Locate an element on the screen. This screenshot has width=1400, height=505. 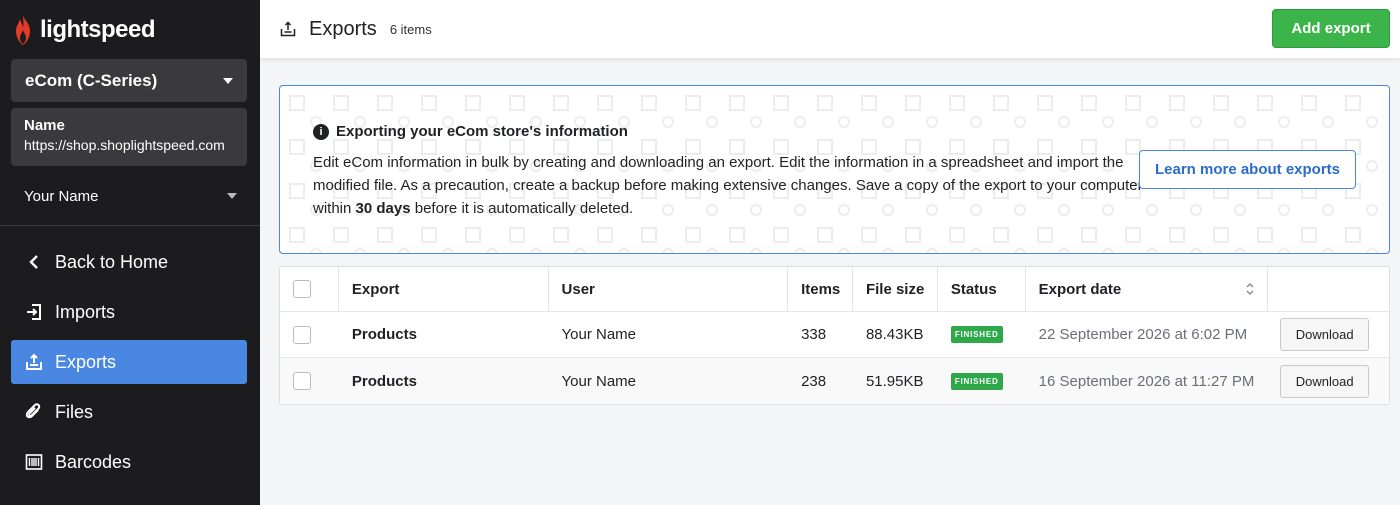
brand-name: lightspeed is located at coordinates (98, 29).